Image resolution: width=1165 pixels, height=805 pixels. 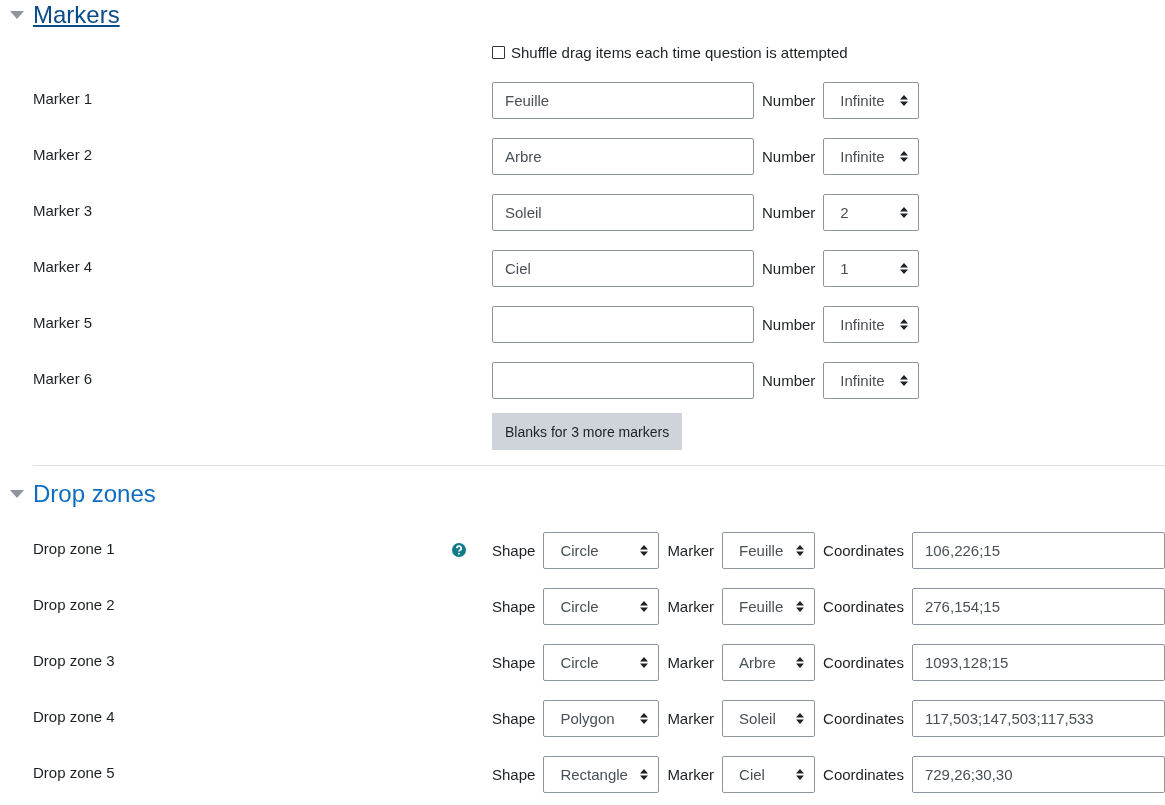 What do you see at coordinates (1038, 718) in the screenshot?
I see `coordinates-field: 117,503;147,503;117,533` at bounding box center [1038, 718].